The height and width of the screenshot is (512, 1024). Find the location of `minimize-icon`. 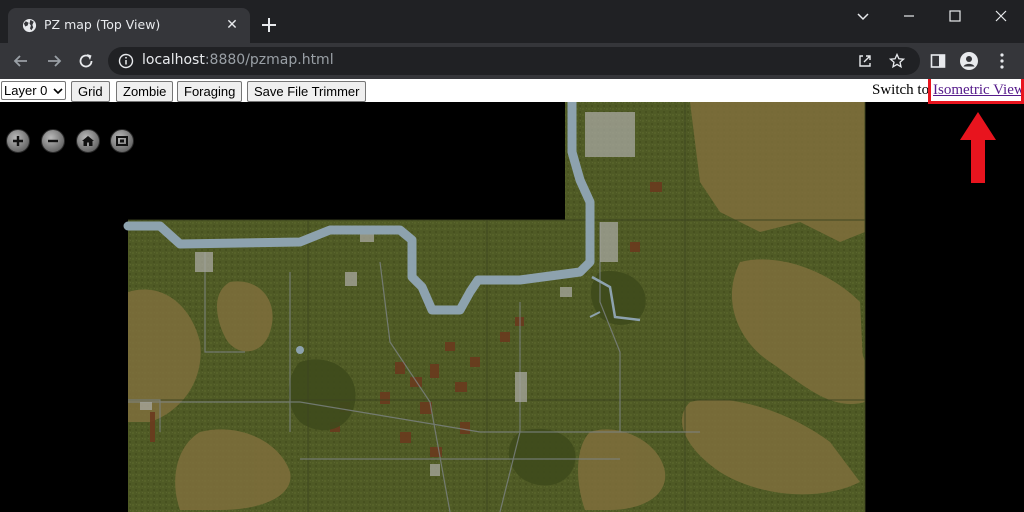

minimize-icon is located at coordinates (909, 16).